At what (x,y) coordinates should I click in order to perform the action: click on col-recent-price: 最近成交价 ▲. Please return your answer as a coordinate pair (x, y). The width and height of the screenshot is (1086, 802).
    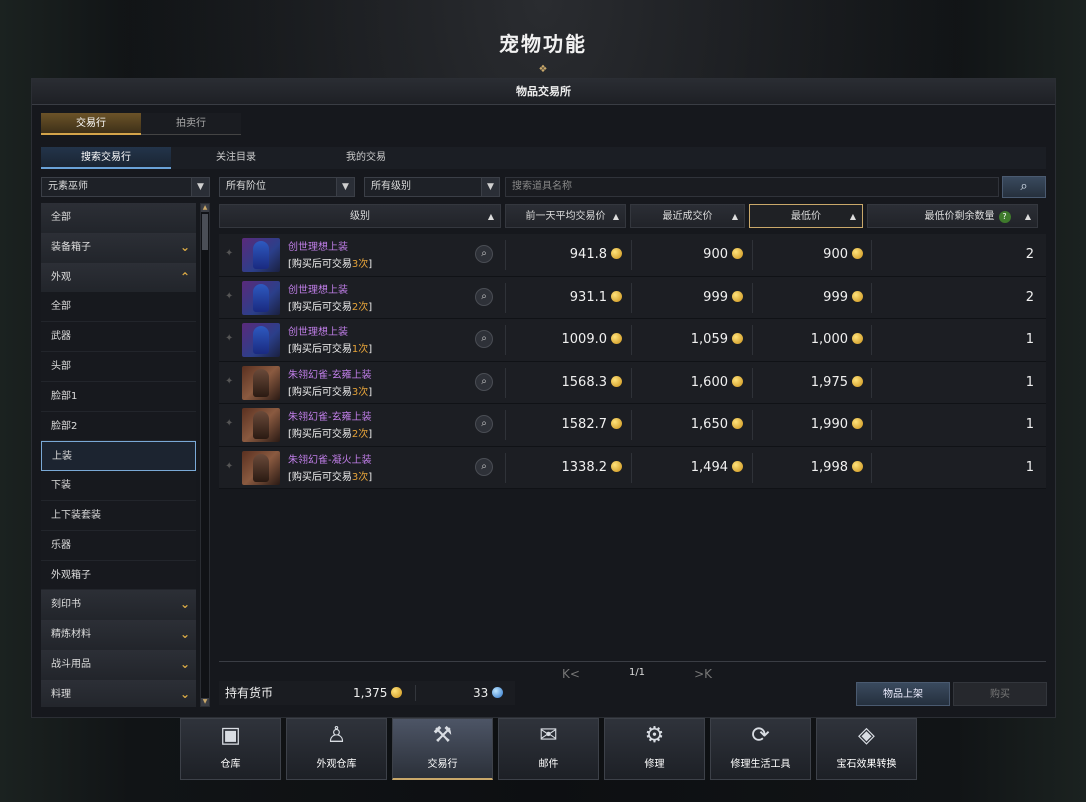
    Looking at the image, I should click on (687, 216).